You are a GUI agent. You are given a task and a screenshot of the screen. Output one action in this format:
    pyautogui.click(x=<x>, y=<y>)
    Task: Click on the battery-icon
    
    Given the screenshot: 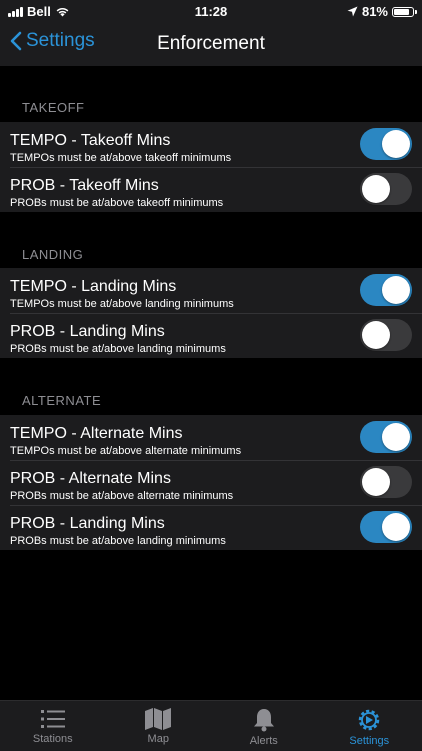 What is the action you would take?
    pyautogui.click(x=403, y=12)
    